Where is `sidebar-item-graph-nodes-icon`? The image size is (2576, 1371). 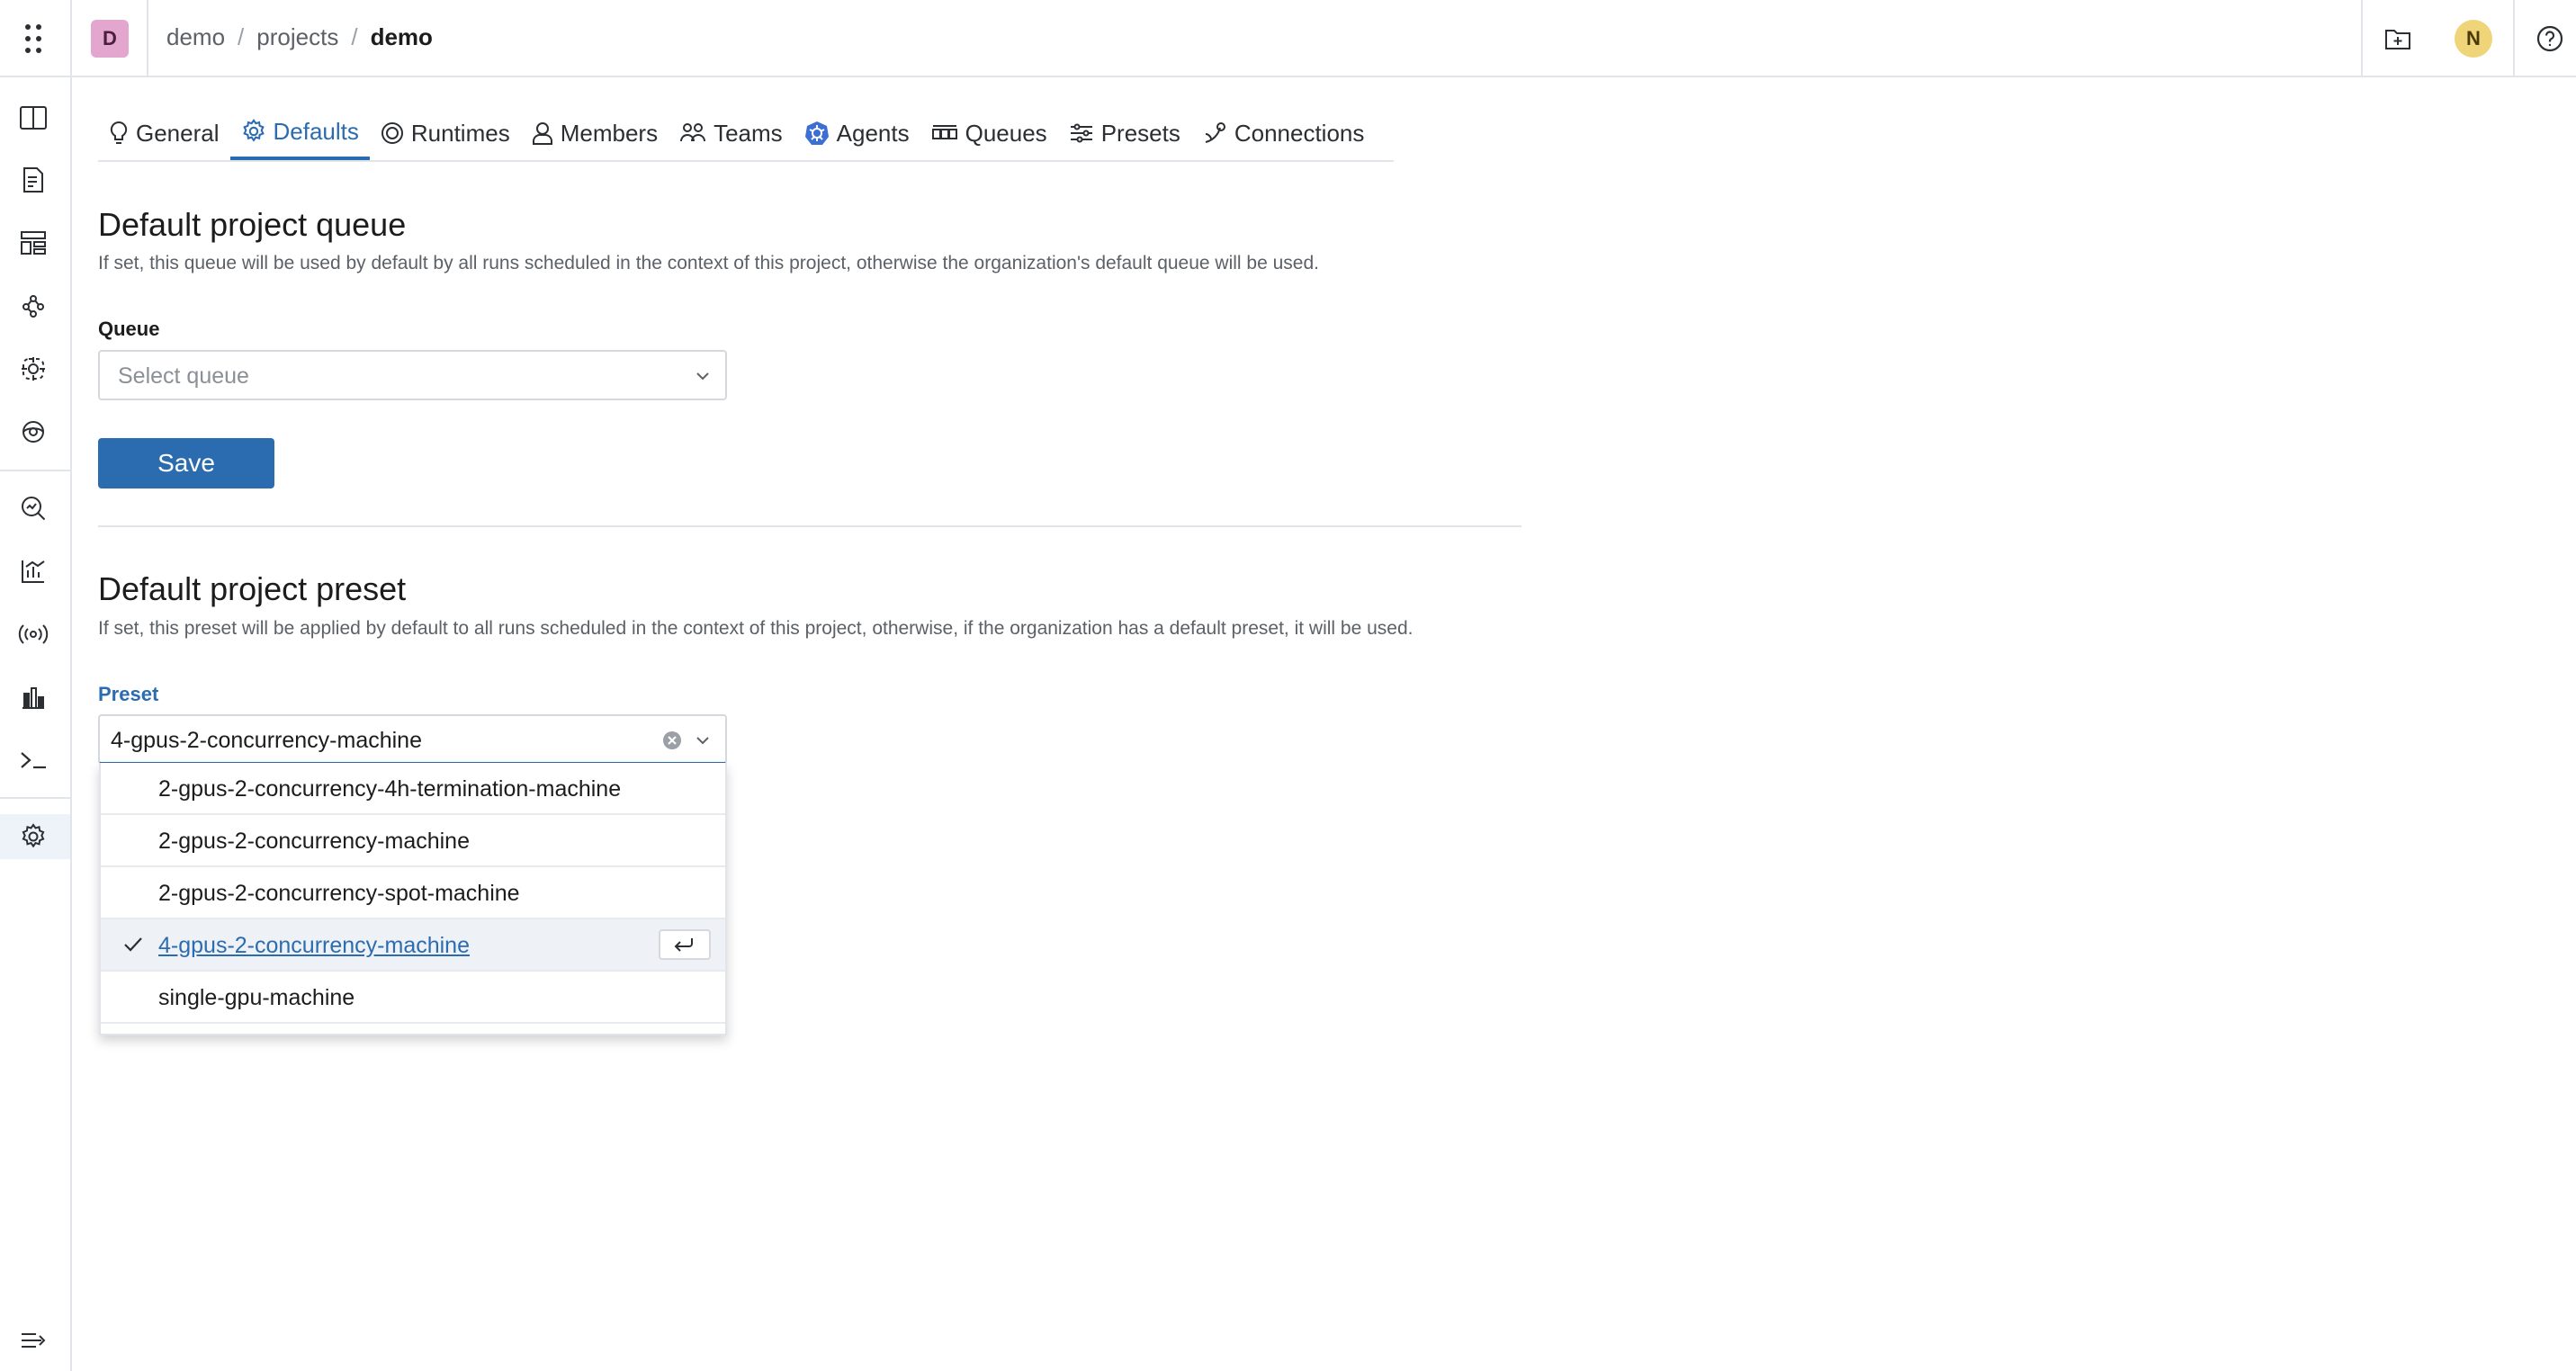 sidebar-item-graph-nodes-icon is located at coordinates (33, 306).